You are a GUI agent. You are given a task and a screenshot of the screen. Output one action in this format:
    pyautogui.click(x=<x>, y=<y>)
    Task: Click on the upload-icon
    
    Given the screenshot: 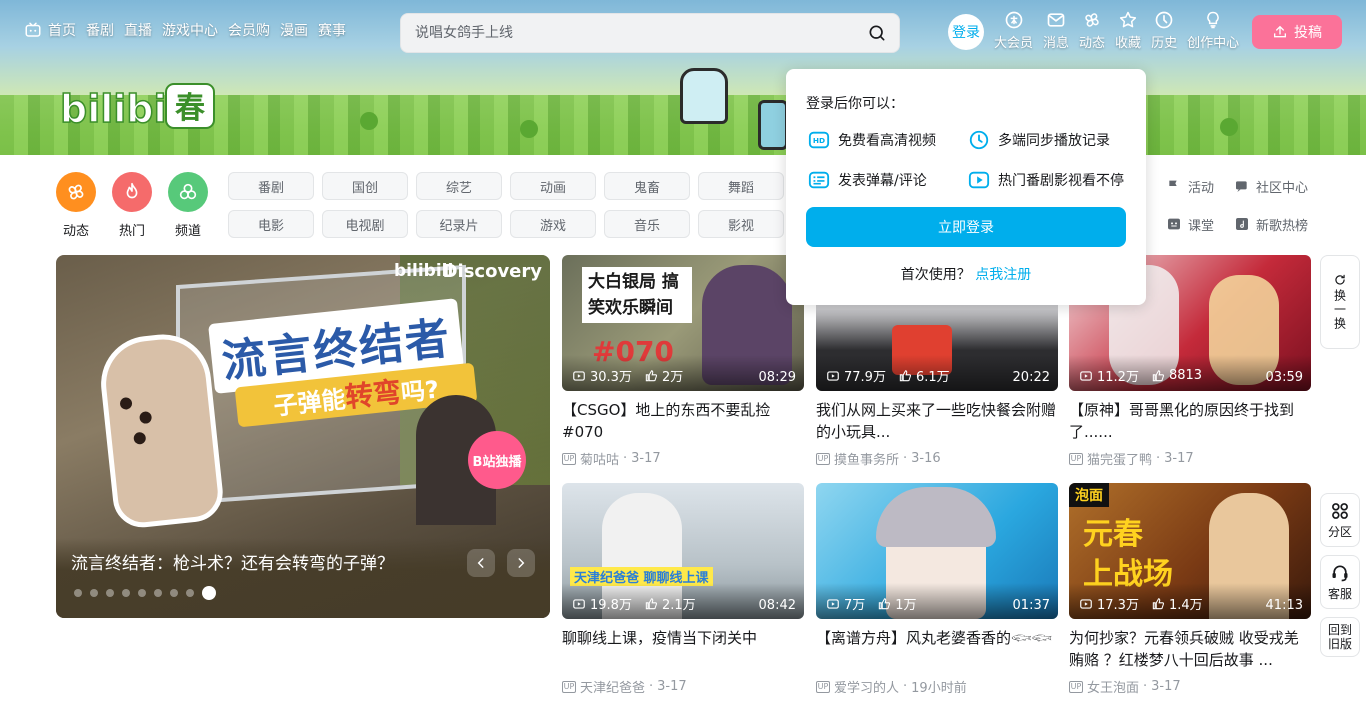 What is the action you would take?
    pyautogui.click(x=1280, y=32)
    